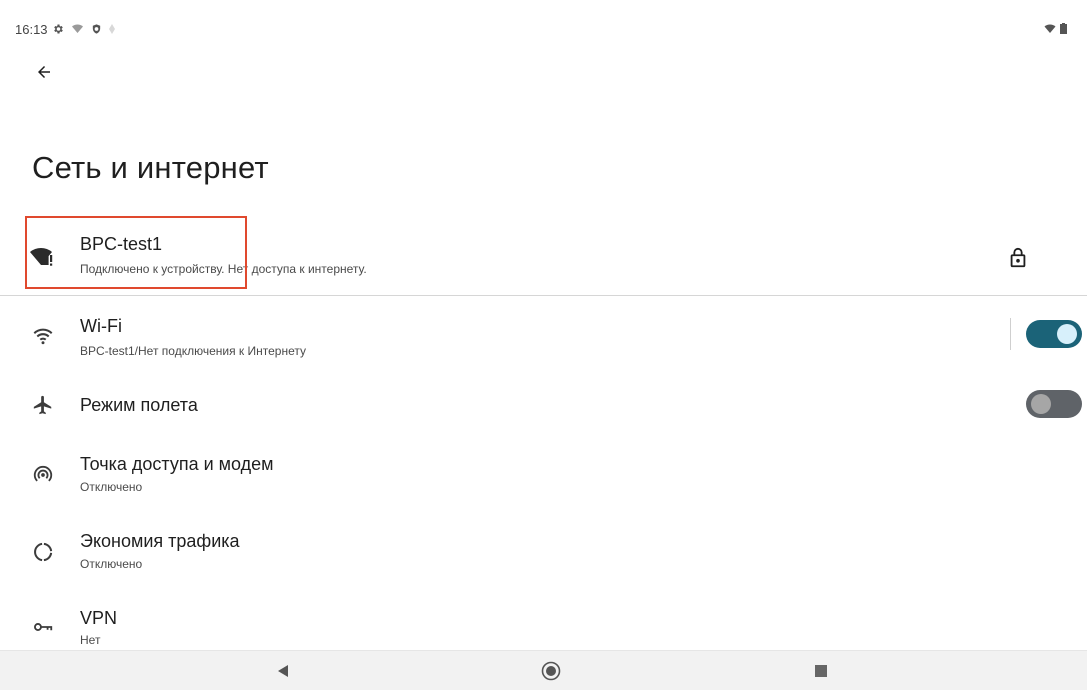 This screenshot has width=1087, height=690. Describe the element at coordinates (43, 552) in the screenshot. I see `data-saver-icon` at that location.